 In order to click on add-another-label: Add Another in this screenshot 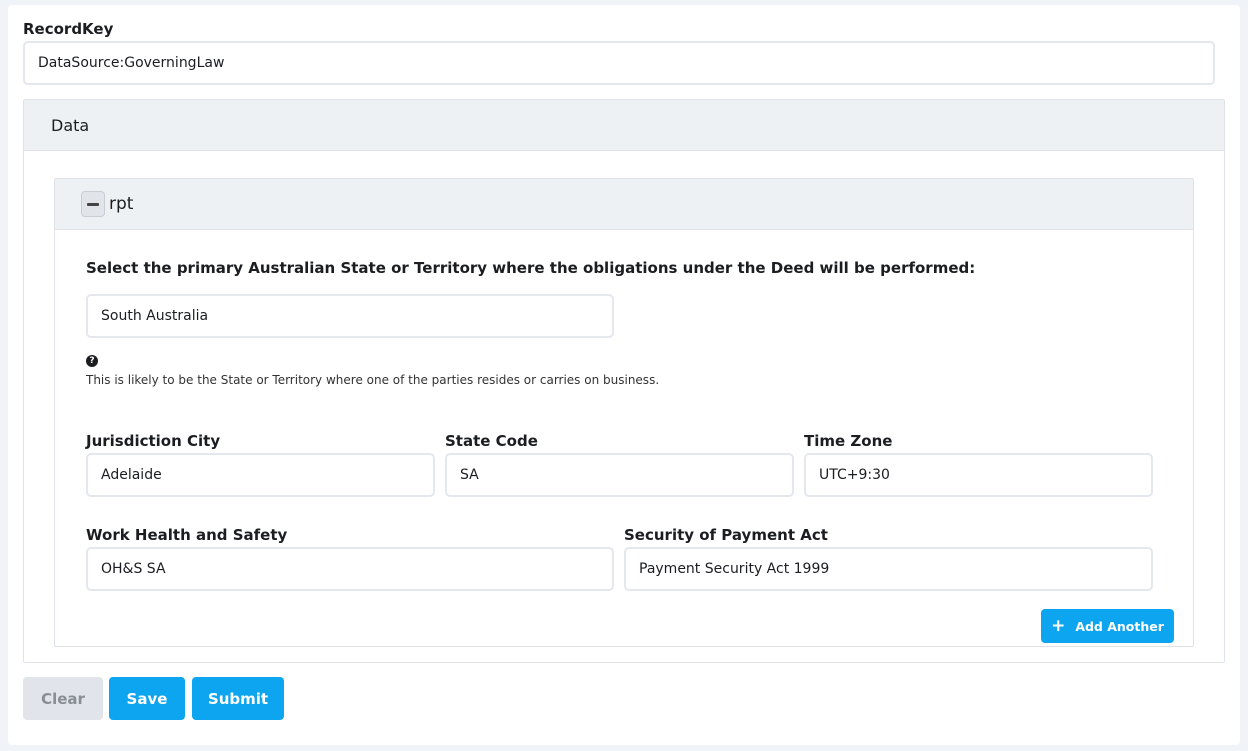, I will do `click(1119, 626)`.